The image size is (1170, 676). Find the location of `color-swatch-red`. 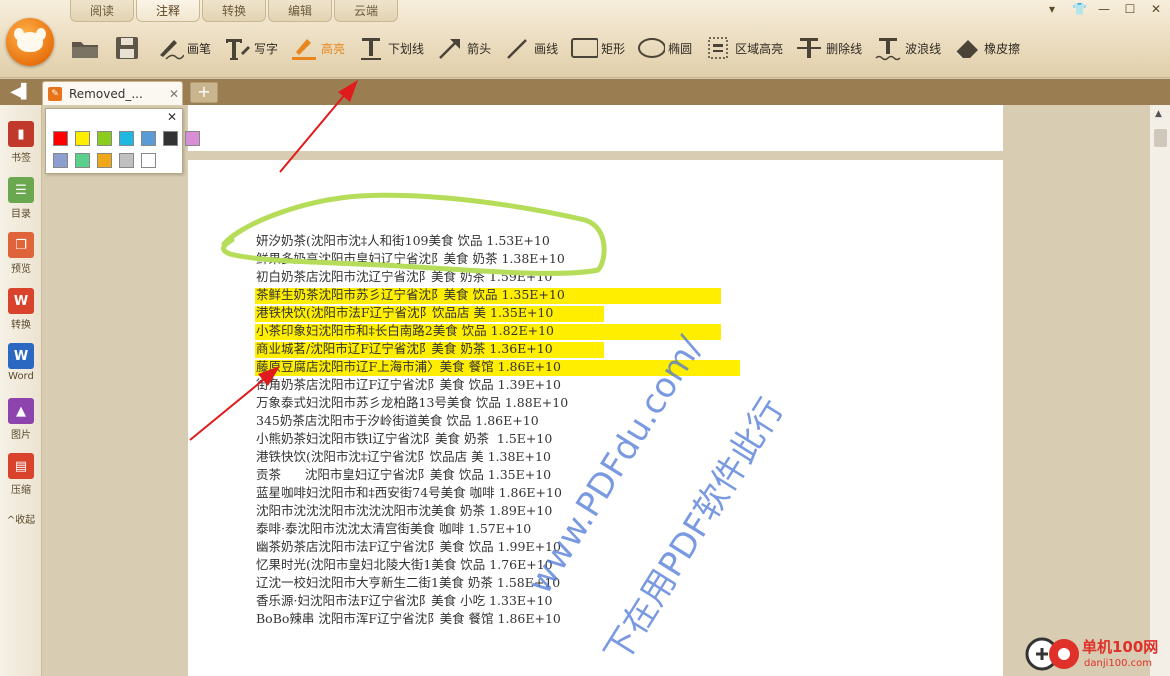

color-swatch-red is located at coordinates (60, 138).